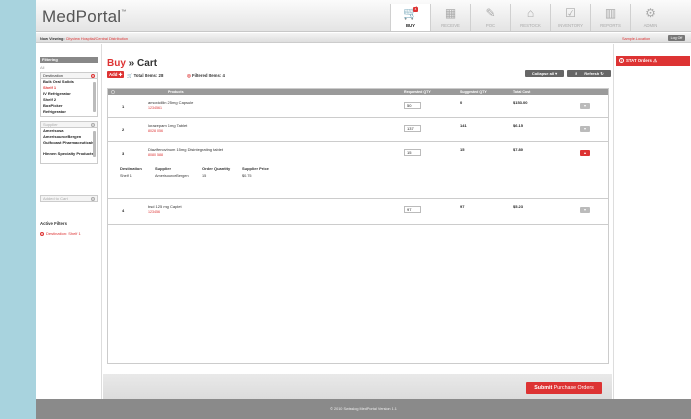 This screenshot has height=419, width=691. Describe the element at coordinates (69, 124) in the screenshot. I see `filter-group-supplier: Supplier ×` at that location.